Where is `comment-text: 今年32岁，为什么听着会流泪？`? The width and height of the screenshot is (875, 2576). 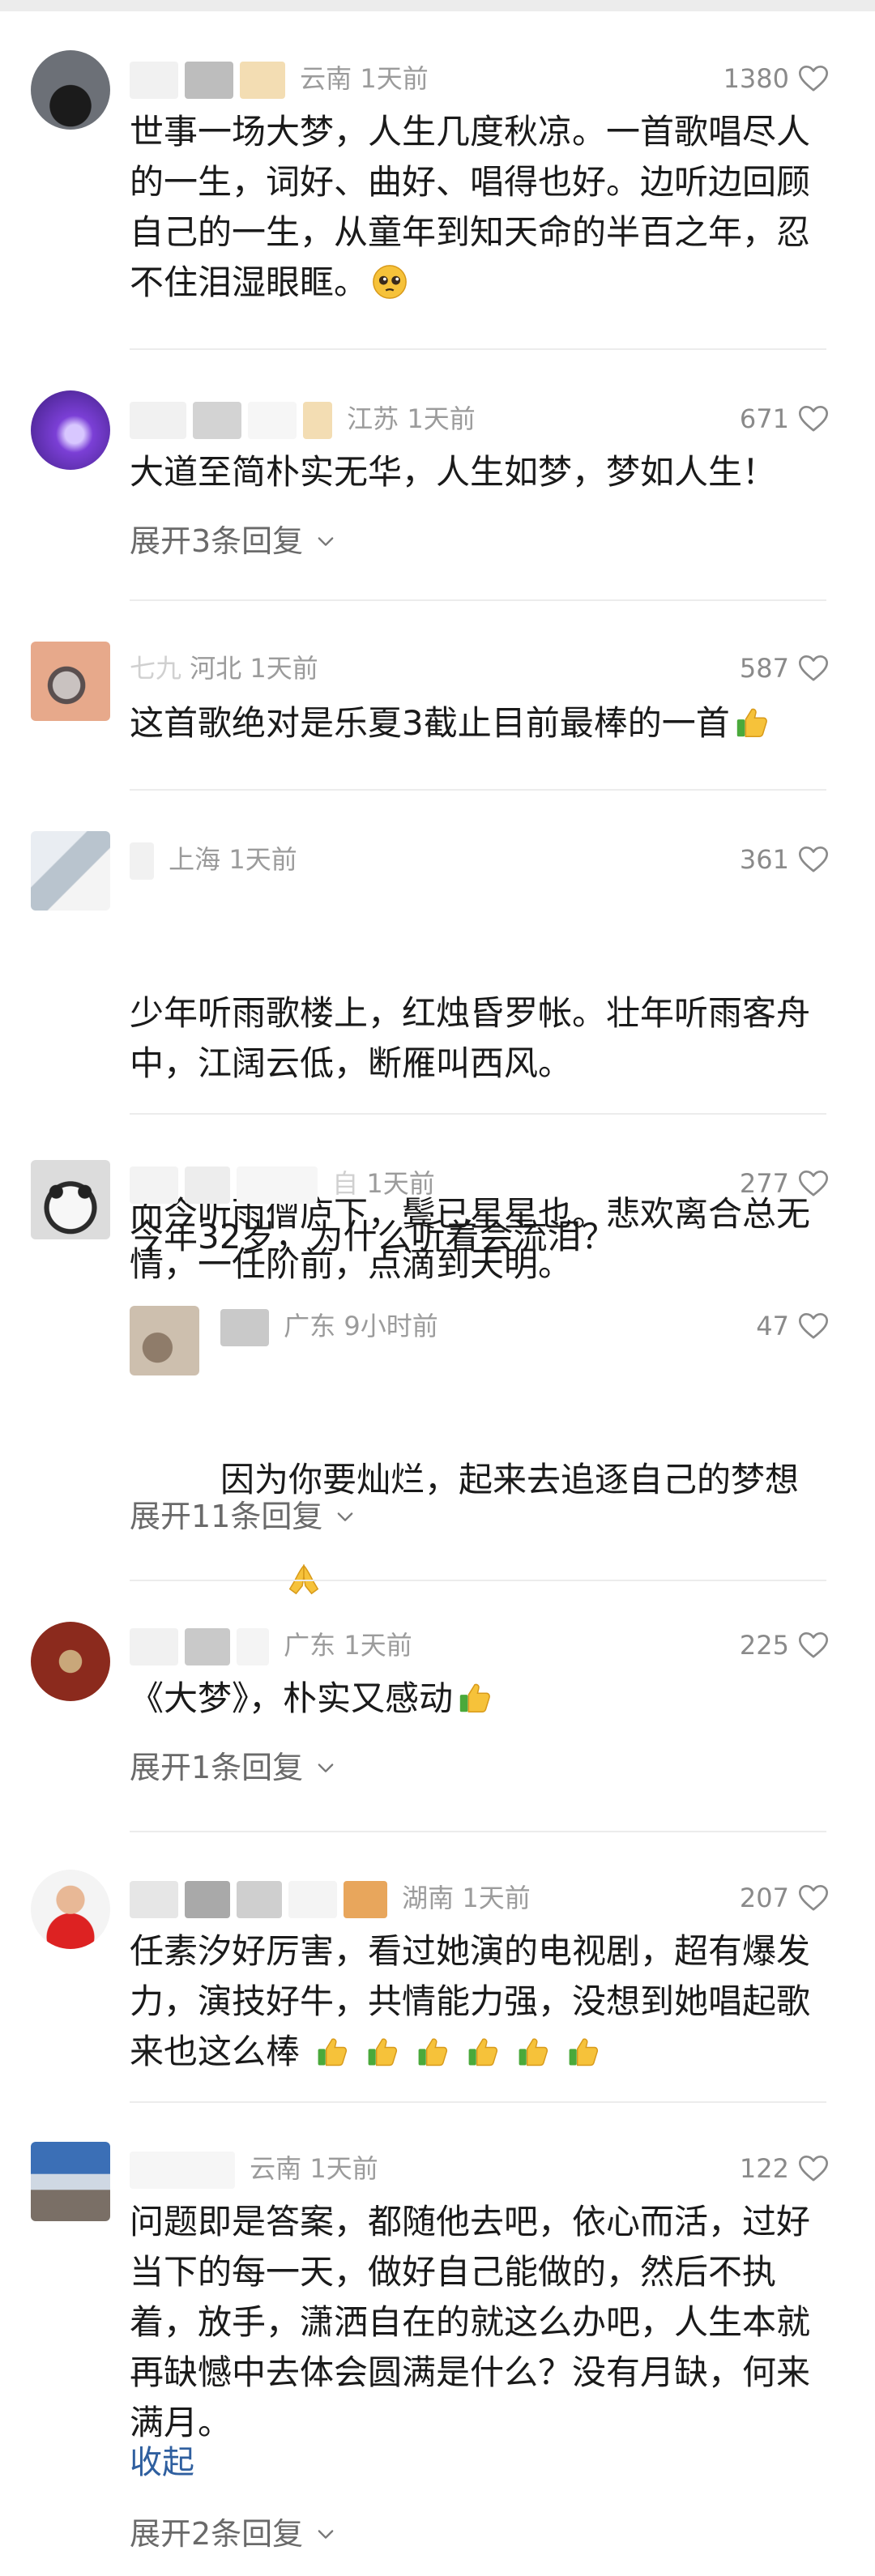 comment-text: 今年32岁，为什么听着会流泪？ is located at coordinates (373, 1237).